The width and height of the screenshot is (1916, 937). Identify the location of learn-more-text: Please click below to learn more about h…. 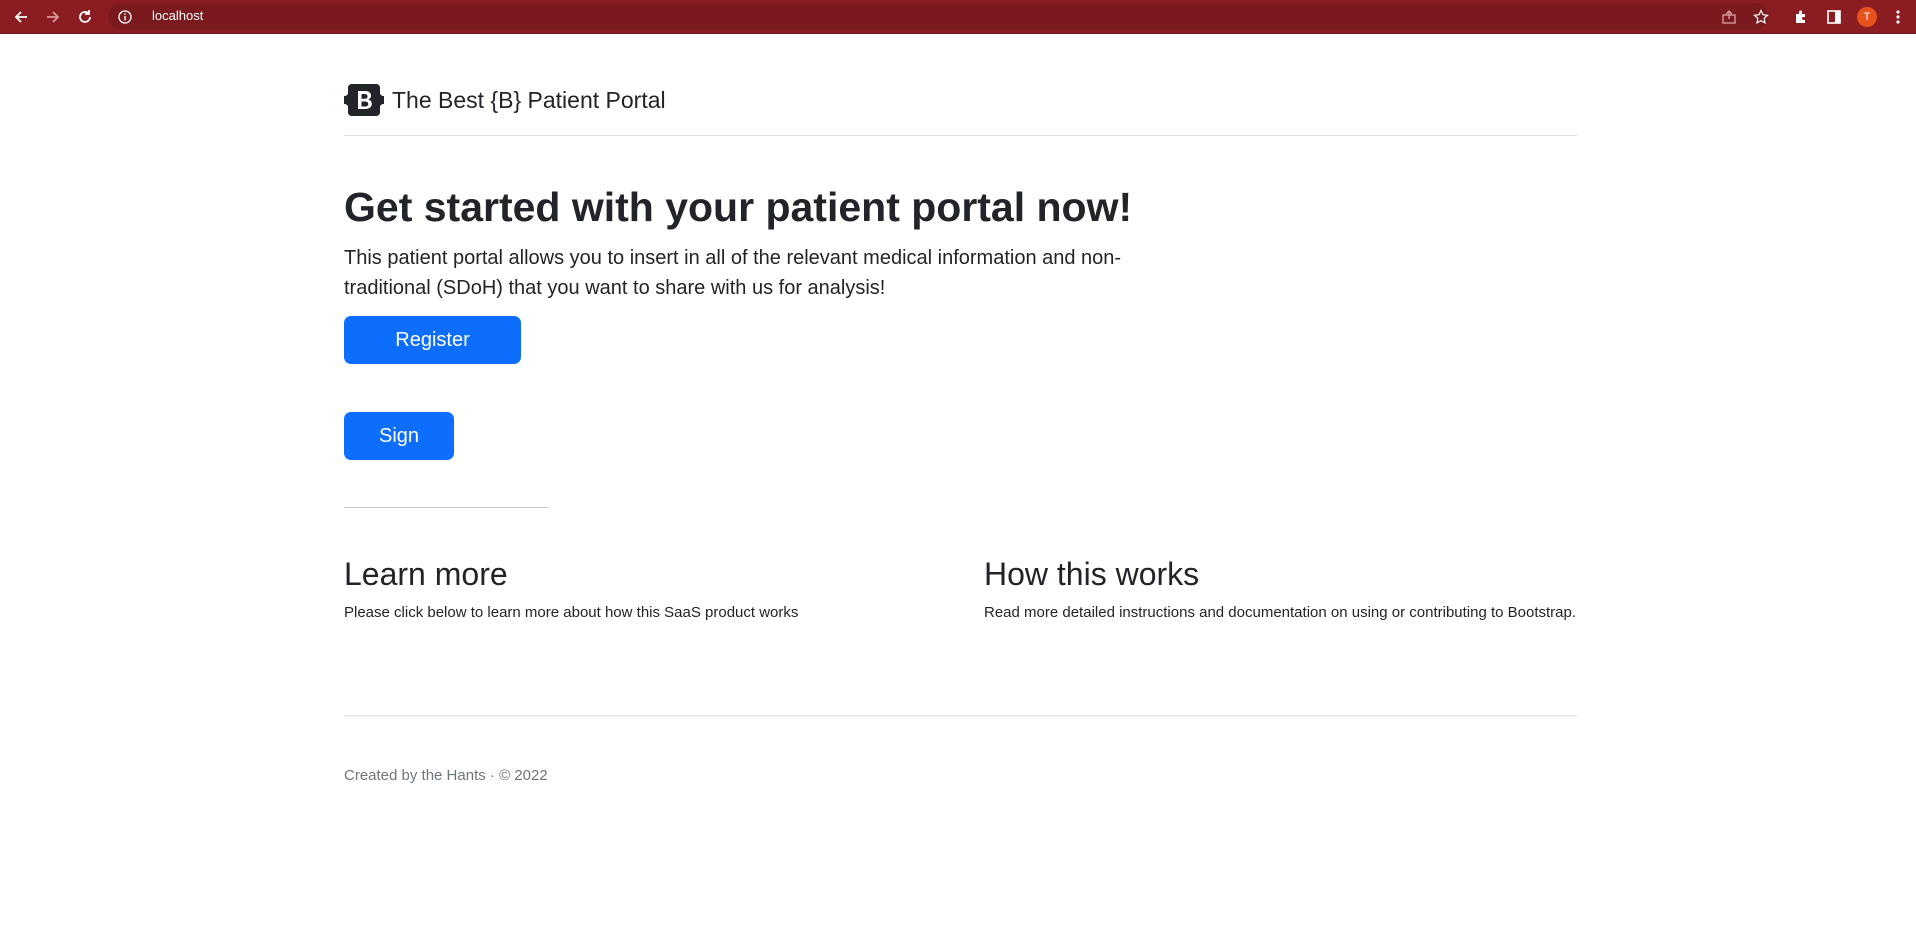
(571, 612).